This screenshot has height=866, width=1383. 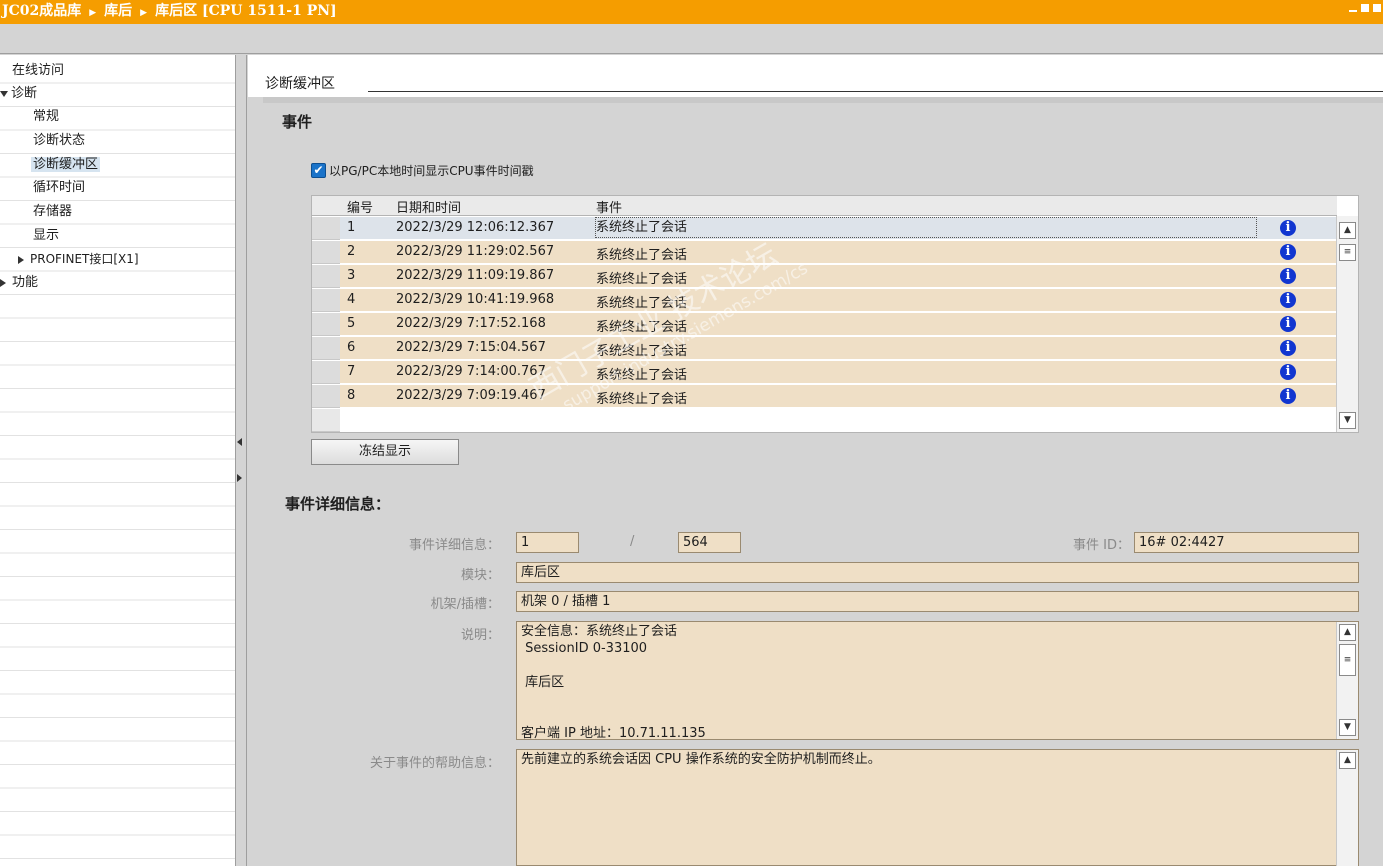 What do you see at coordinates (838, 252) in the screenshot?
I see `table-row: 2 2022/3/29 11:29:02.567 系统终止了会话 i` at bounding box center [838, 252].